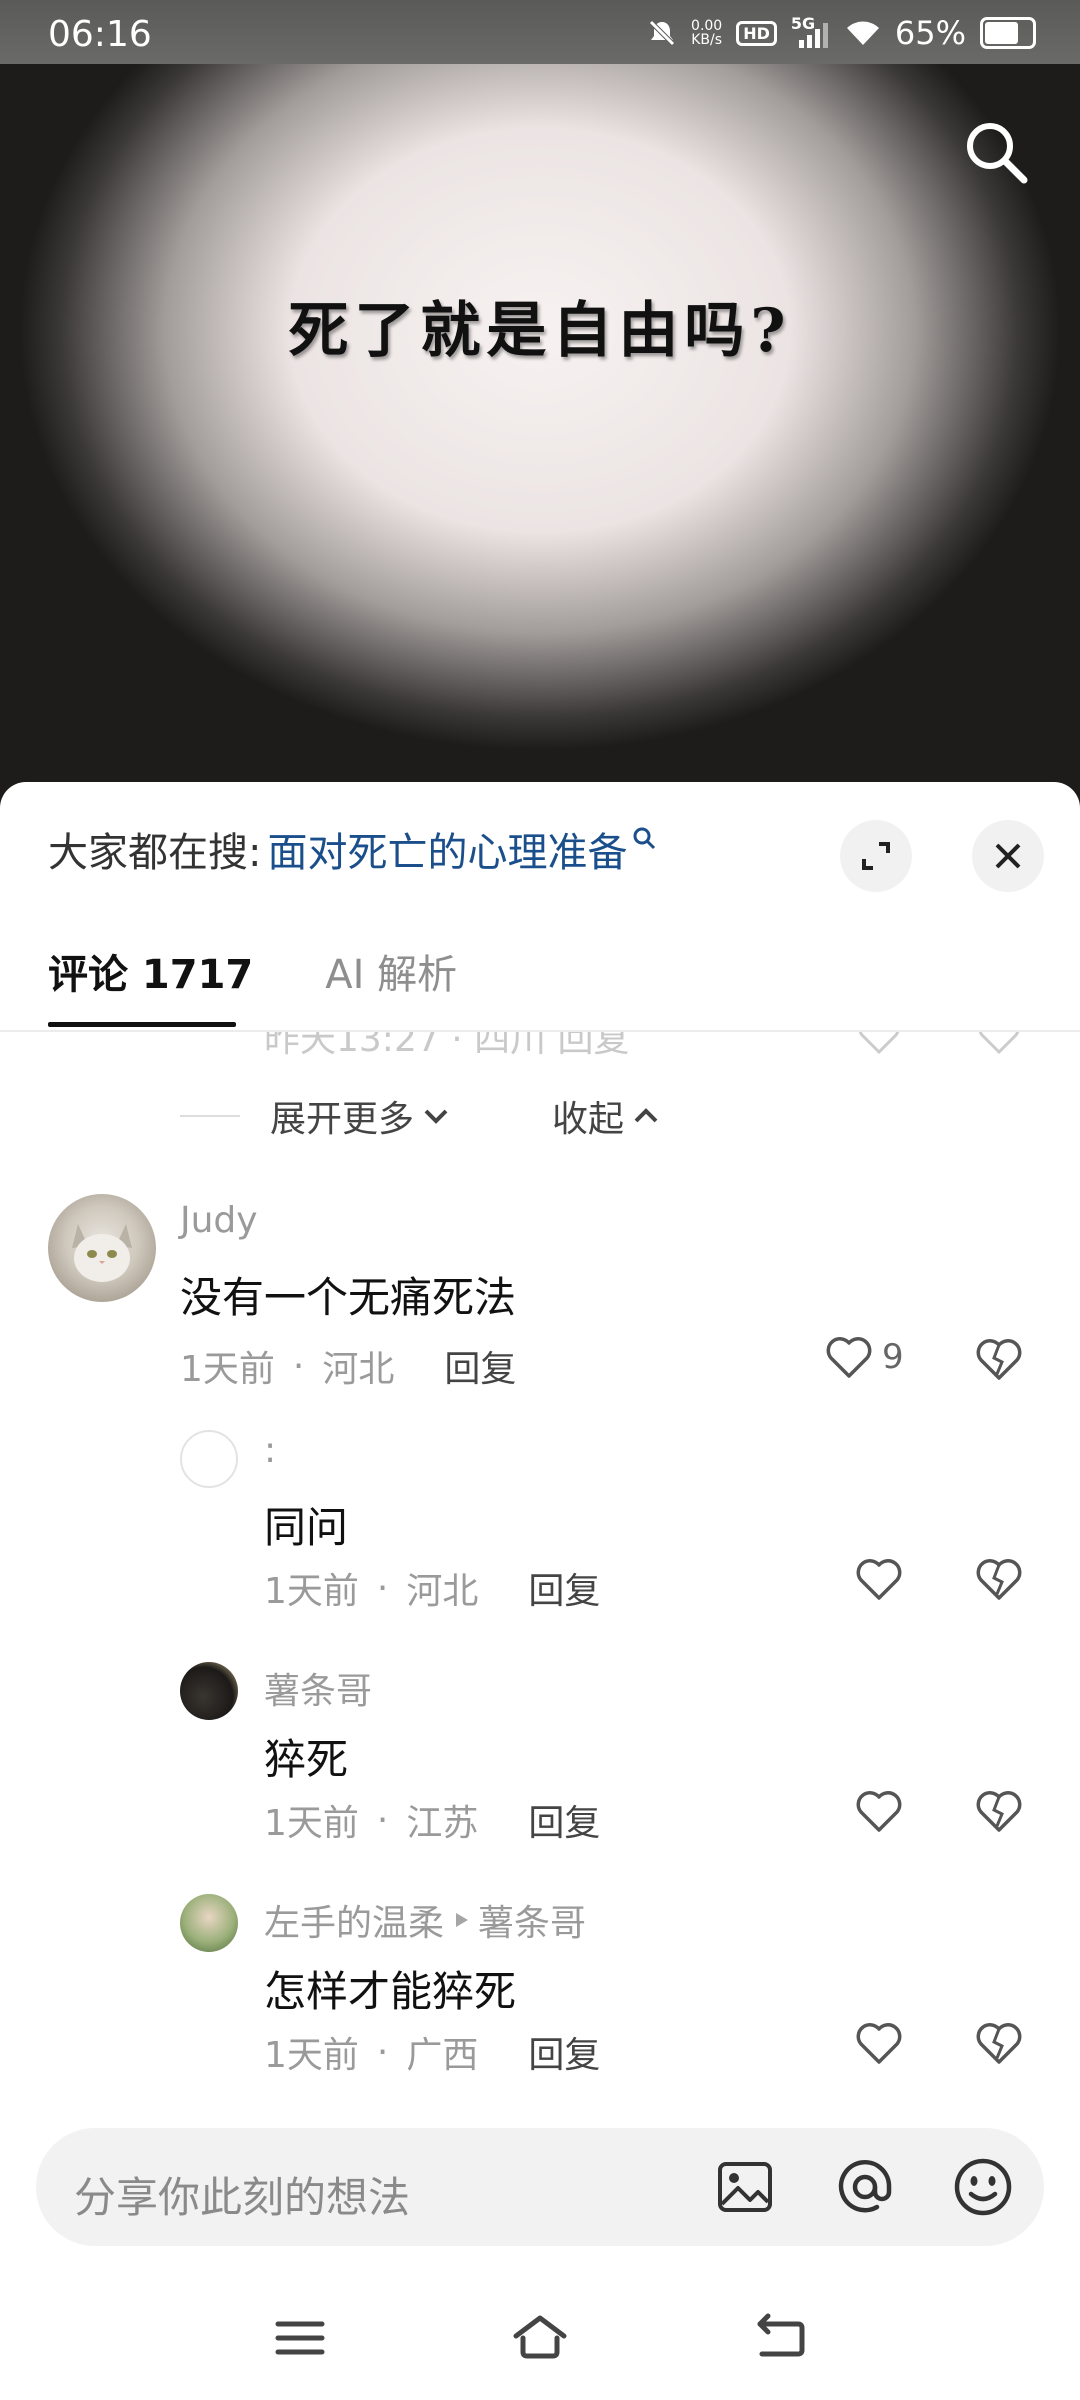  I want to click on home-icon, so click(540, 2338).